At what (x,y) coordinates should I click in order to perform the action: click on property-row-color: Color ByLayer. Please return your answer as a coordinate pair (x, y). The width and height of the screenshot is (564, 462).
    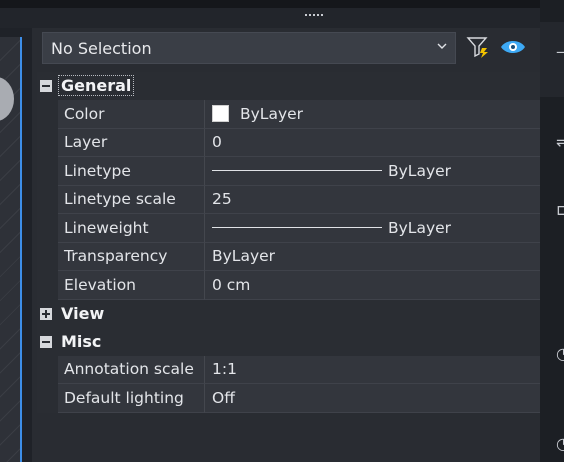
    Looking at the image, I should click on (288, 114).